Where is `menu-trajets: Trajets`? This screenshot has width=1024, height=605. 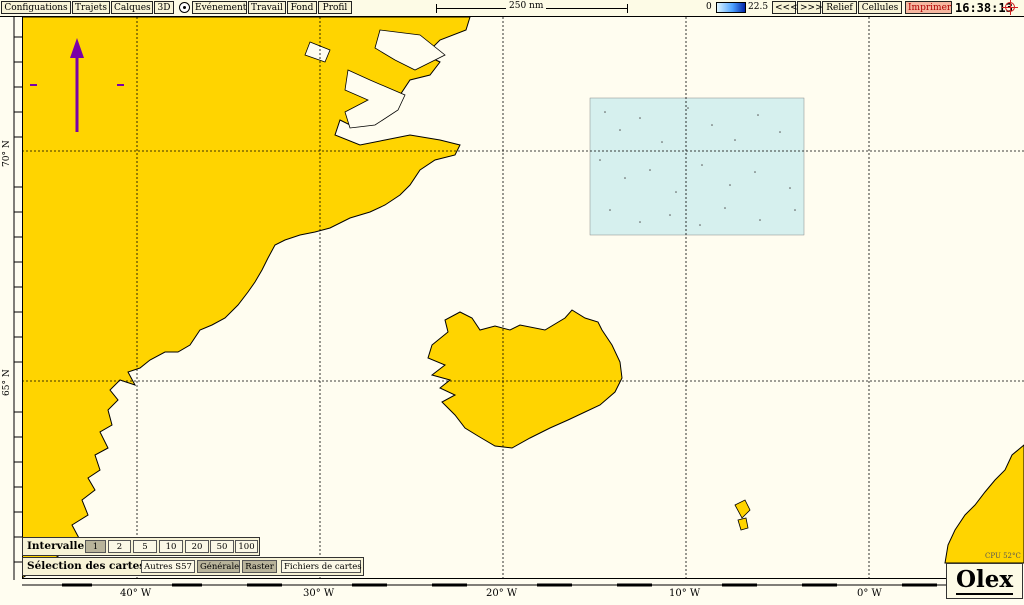 menu-trajets: Trajets is located at coordinates (91, 7).